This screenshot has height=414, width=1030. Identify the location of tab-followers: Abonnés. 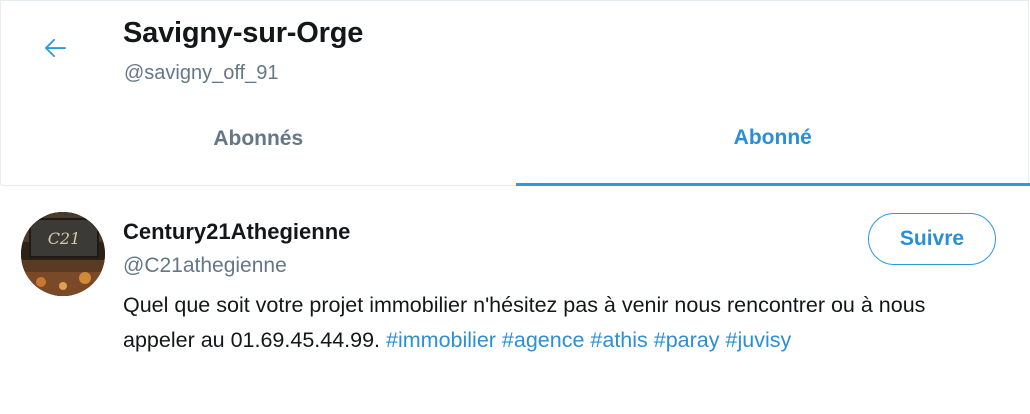
(258, 142).